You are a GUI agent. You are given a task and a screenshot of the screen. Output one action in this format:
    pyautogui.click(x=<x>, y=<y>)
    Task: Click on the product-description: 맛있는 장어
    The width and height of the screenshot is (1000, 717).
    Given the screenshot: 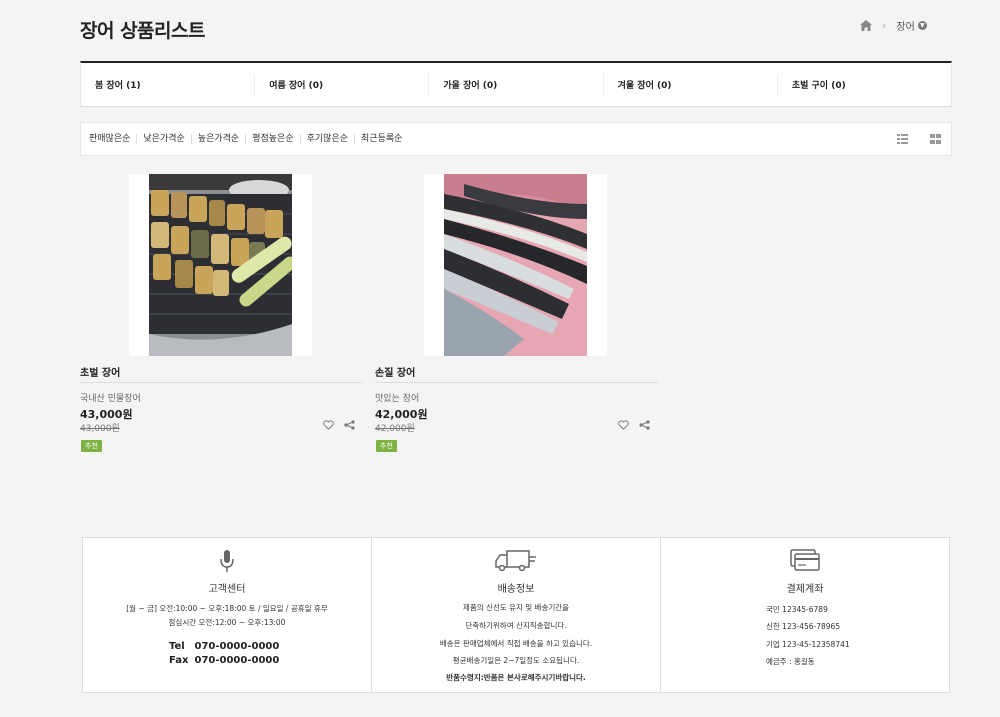 What is the action you would take?
    pyautogui.click(x=397, y=399)
    